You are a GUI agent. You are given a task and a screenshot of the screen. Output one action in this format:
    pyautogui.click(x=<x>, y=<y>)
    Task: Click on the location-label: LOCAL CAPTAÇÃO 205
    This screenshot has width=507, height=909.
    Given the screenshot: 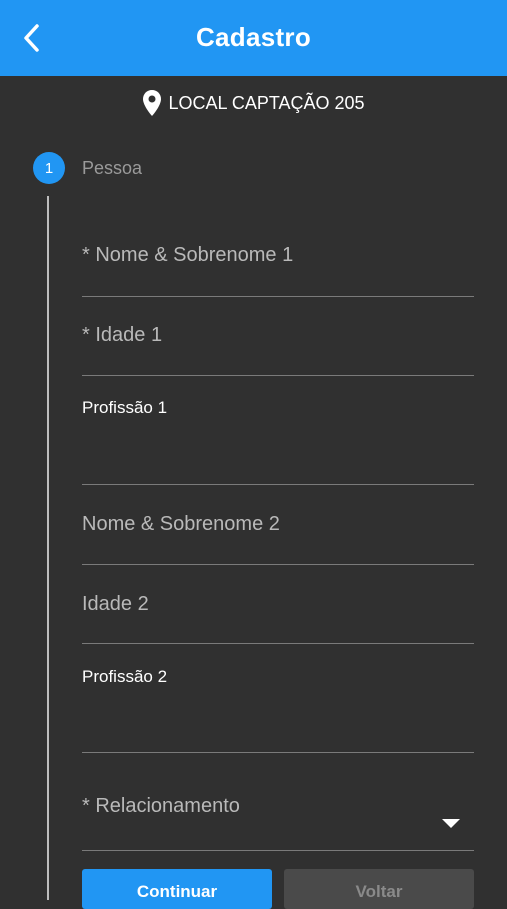 What is the action you would take?
    pyautogui.click(x=266, y=102)
    